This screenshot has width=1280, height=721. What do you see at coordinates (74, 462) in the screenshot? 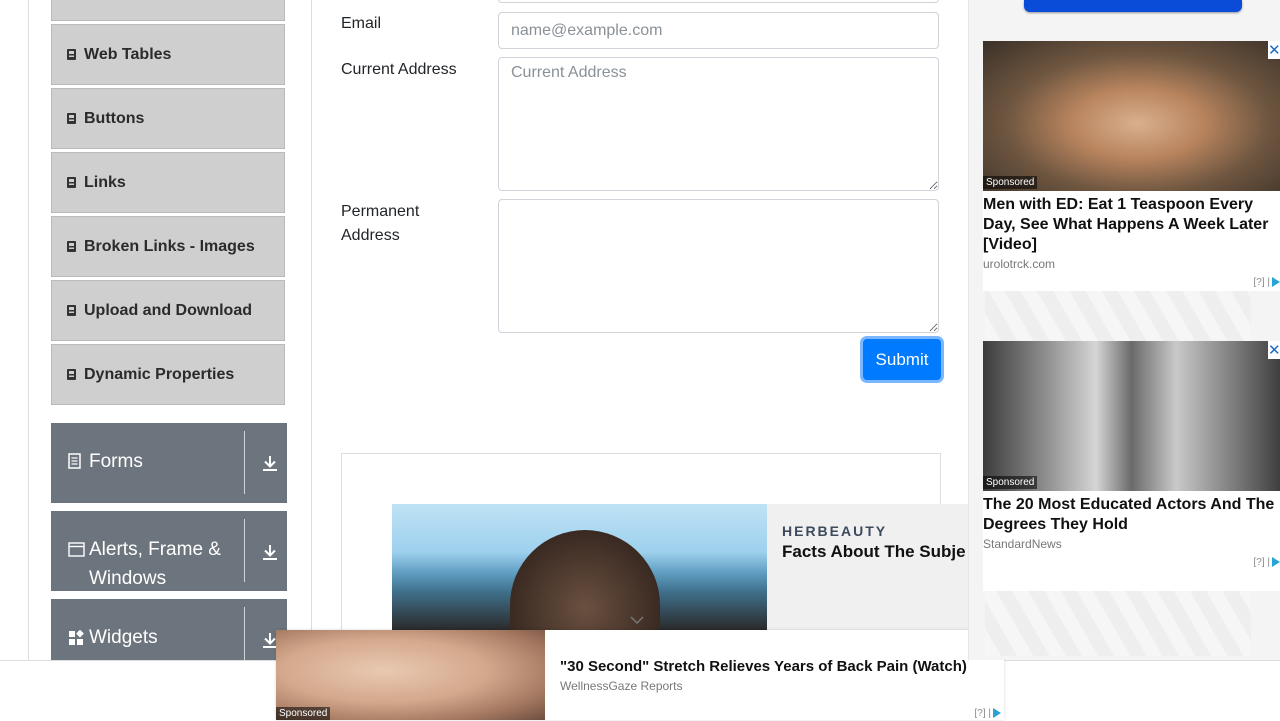
I see `form-icon` at bounding box center [74, 462].